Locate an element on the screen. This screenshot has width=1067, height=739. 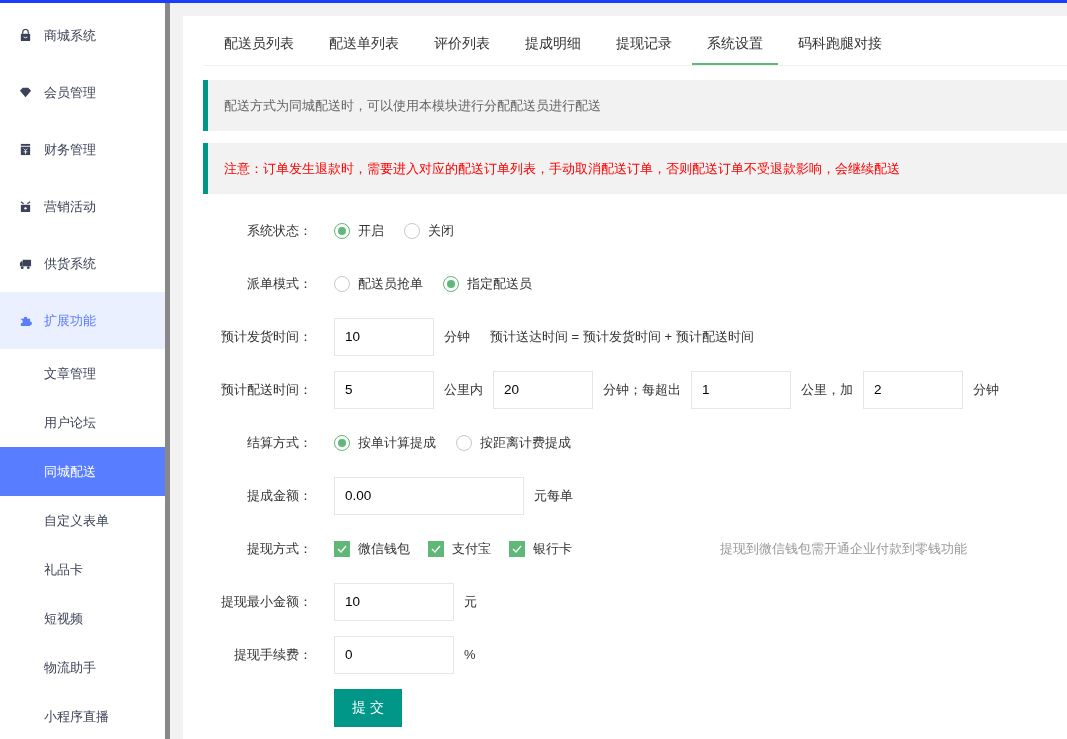
field-label: 提成金额： is located at coordinates (279, 495).